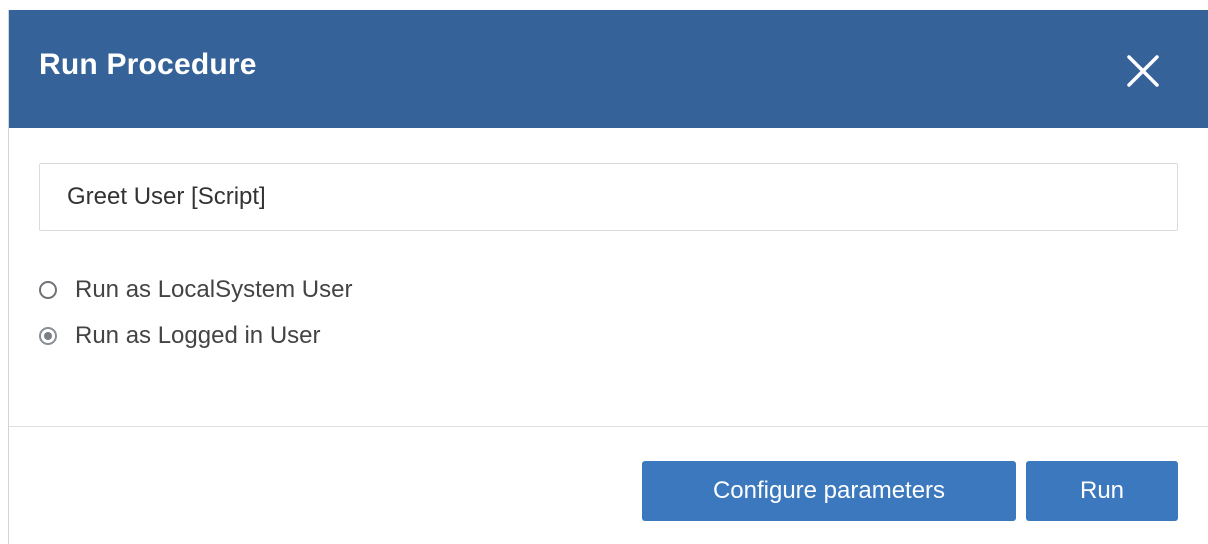  Describe the element at coordinates (48, 336) in the screenshot. I see `radio-button-checked` at that location.